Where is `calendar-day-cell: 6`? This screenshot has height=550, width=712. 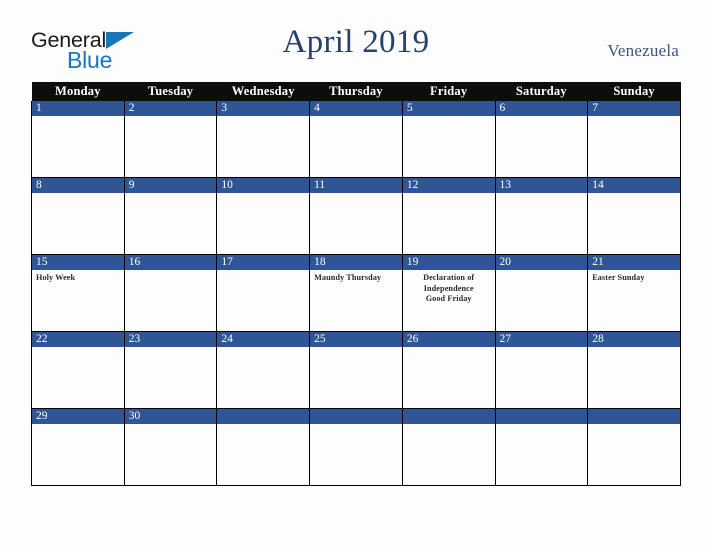 calendar-day-cell: 6 is located at coordinates (541, 139).